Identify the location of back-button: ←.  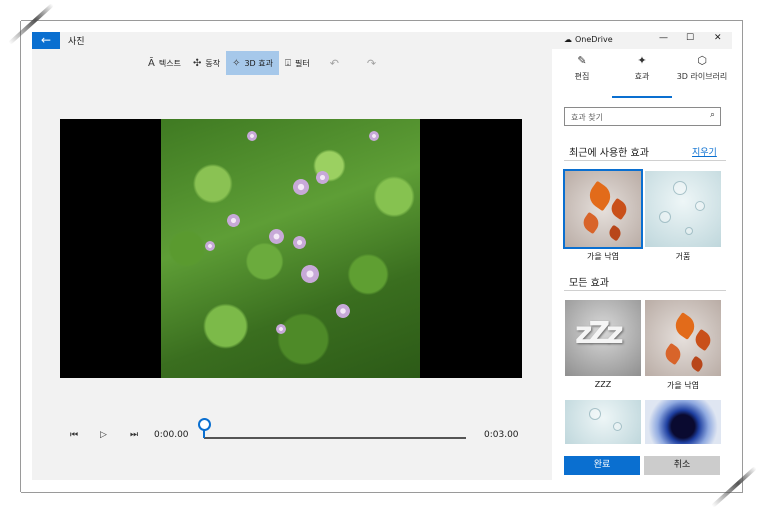
(46, 40).